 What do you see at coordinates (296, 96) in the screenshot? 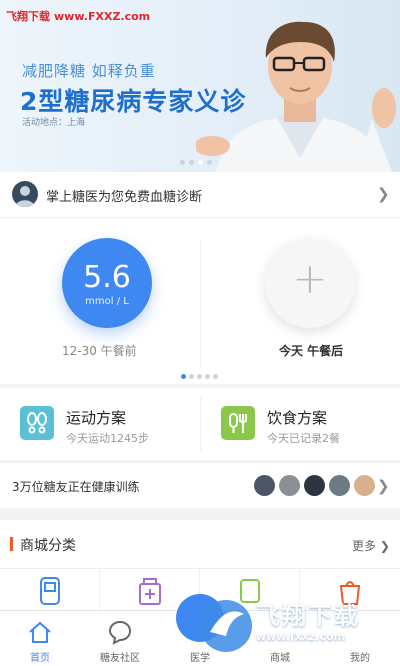
I see `banner-doctor-image` at bounding box center [296, 96].